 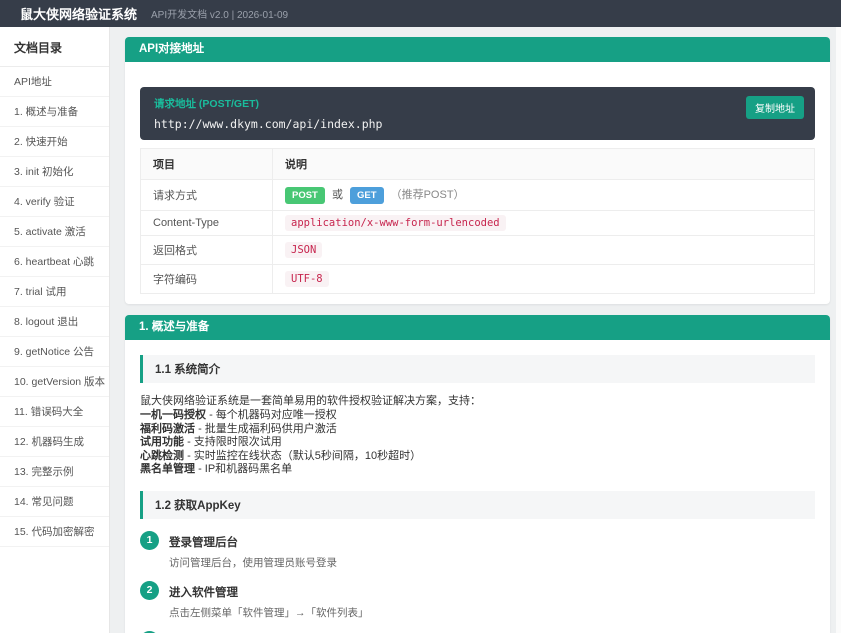 I want to click on feature-line: 试用功能 - 支持限时限次试用, so click(x=477, y=443).